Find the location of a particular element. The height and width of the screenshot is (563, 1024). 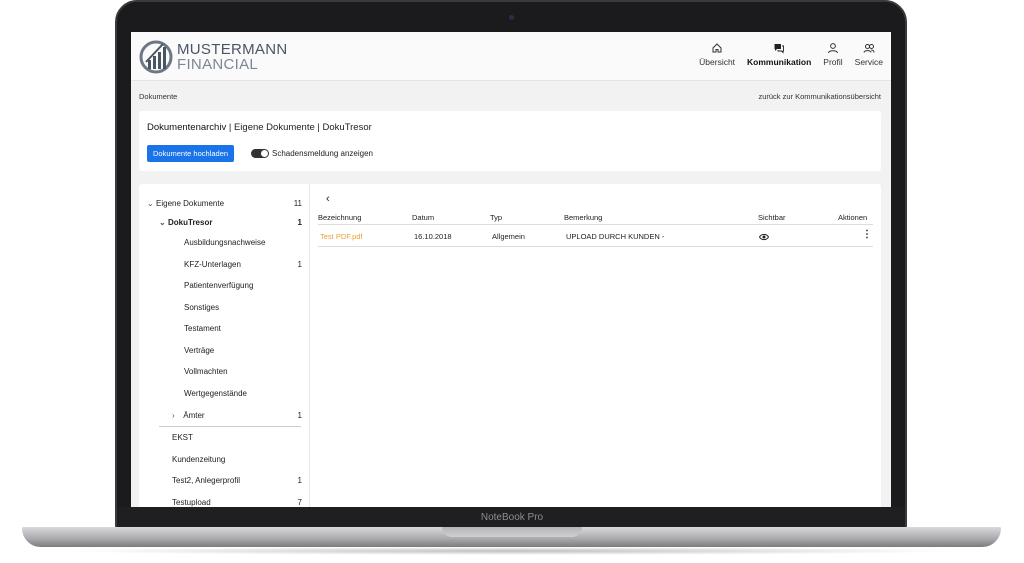

damage-report-toggle-group: Schadensmeldung anzeigen is located at coordinates (312, 153).